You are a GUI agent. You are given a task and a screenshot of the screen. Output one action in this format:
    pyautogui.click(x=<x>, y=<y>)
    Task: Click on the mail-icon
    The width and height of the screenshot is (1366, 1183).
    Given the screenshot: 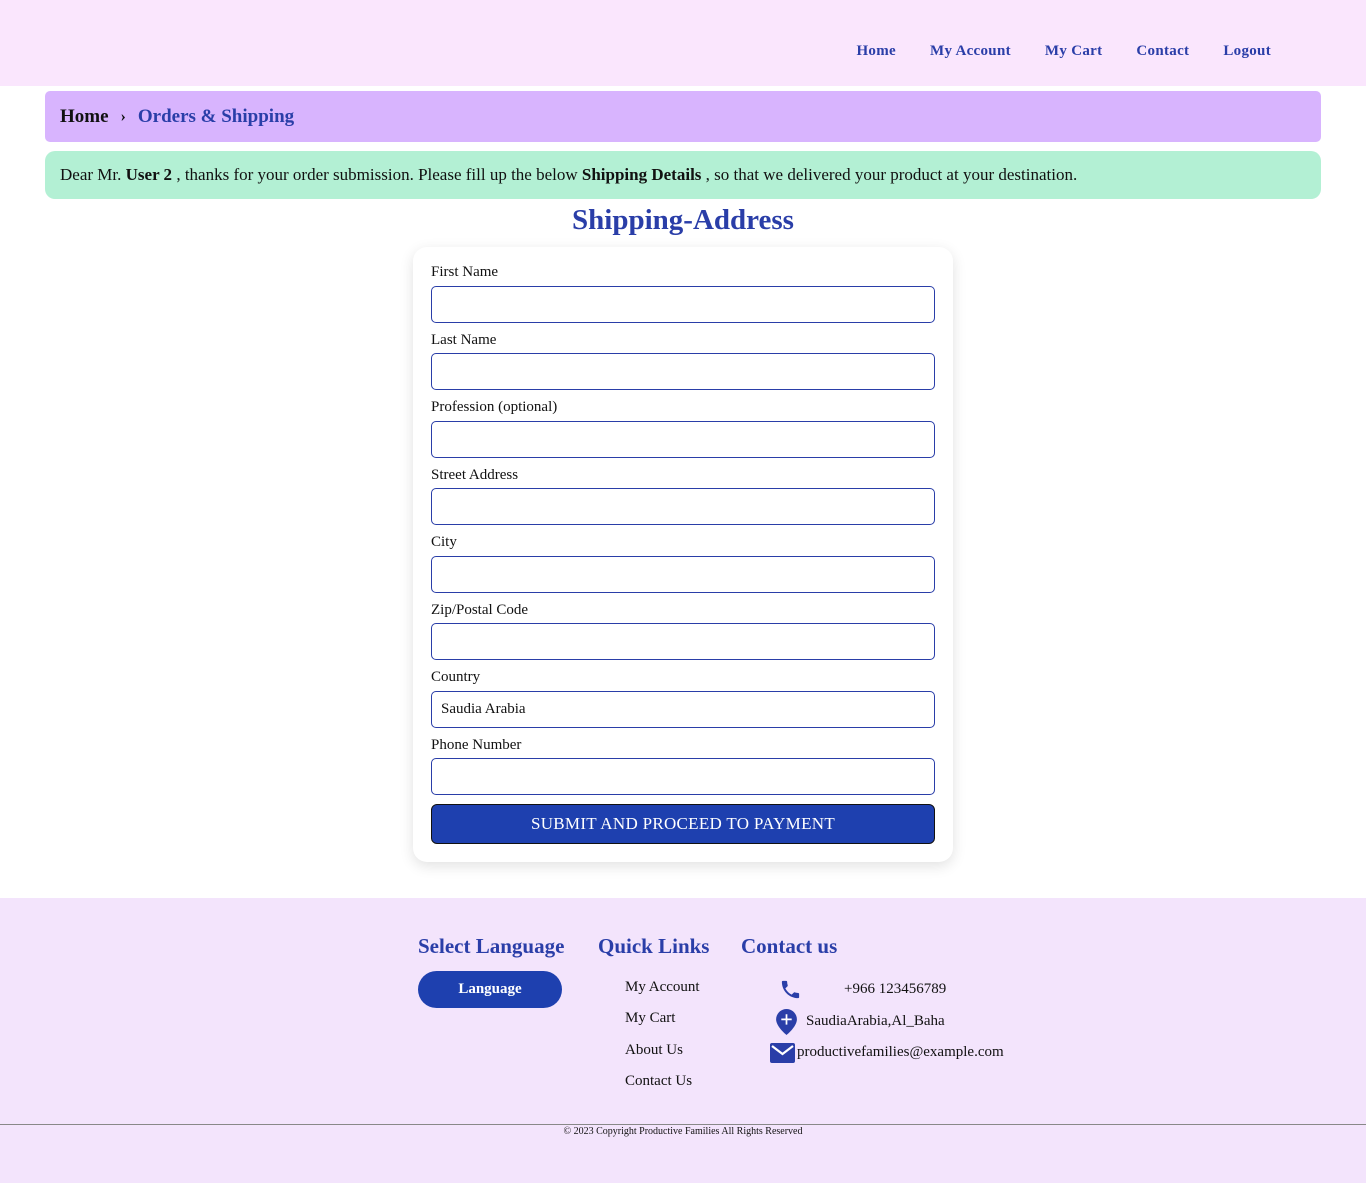 What is the action you would take?
    pyautogui.click(x=782, y=1055)
    